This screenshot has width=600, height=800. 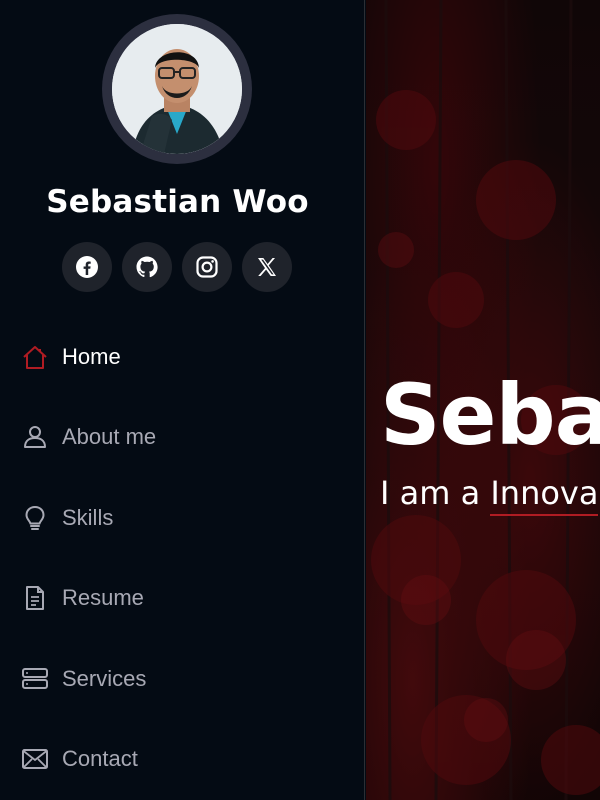 I want to click on document-icon, so click(x=35, y=598).